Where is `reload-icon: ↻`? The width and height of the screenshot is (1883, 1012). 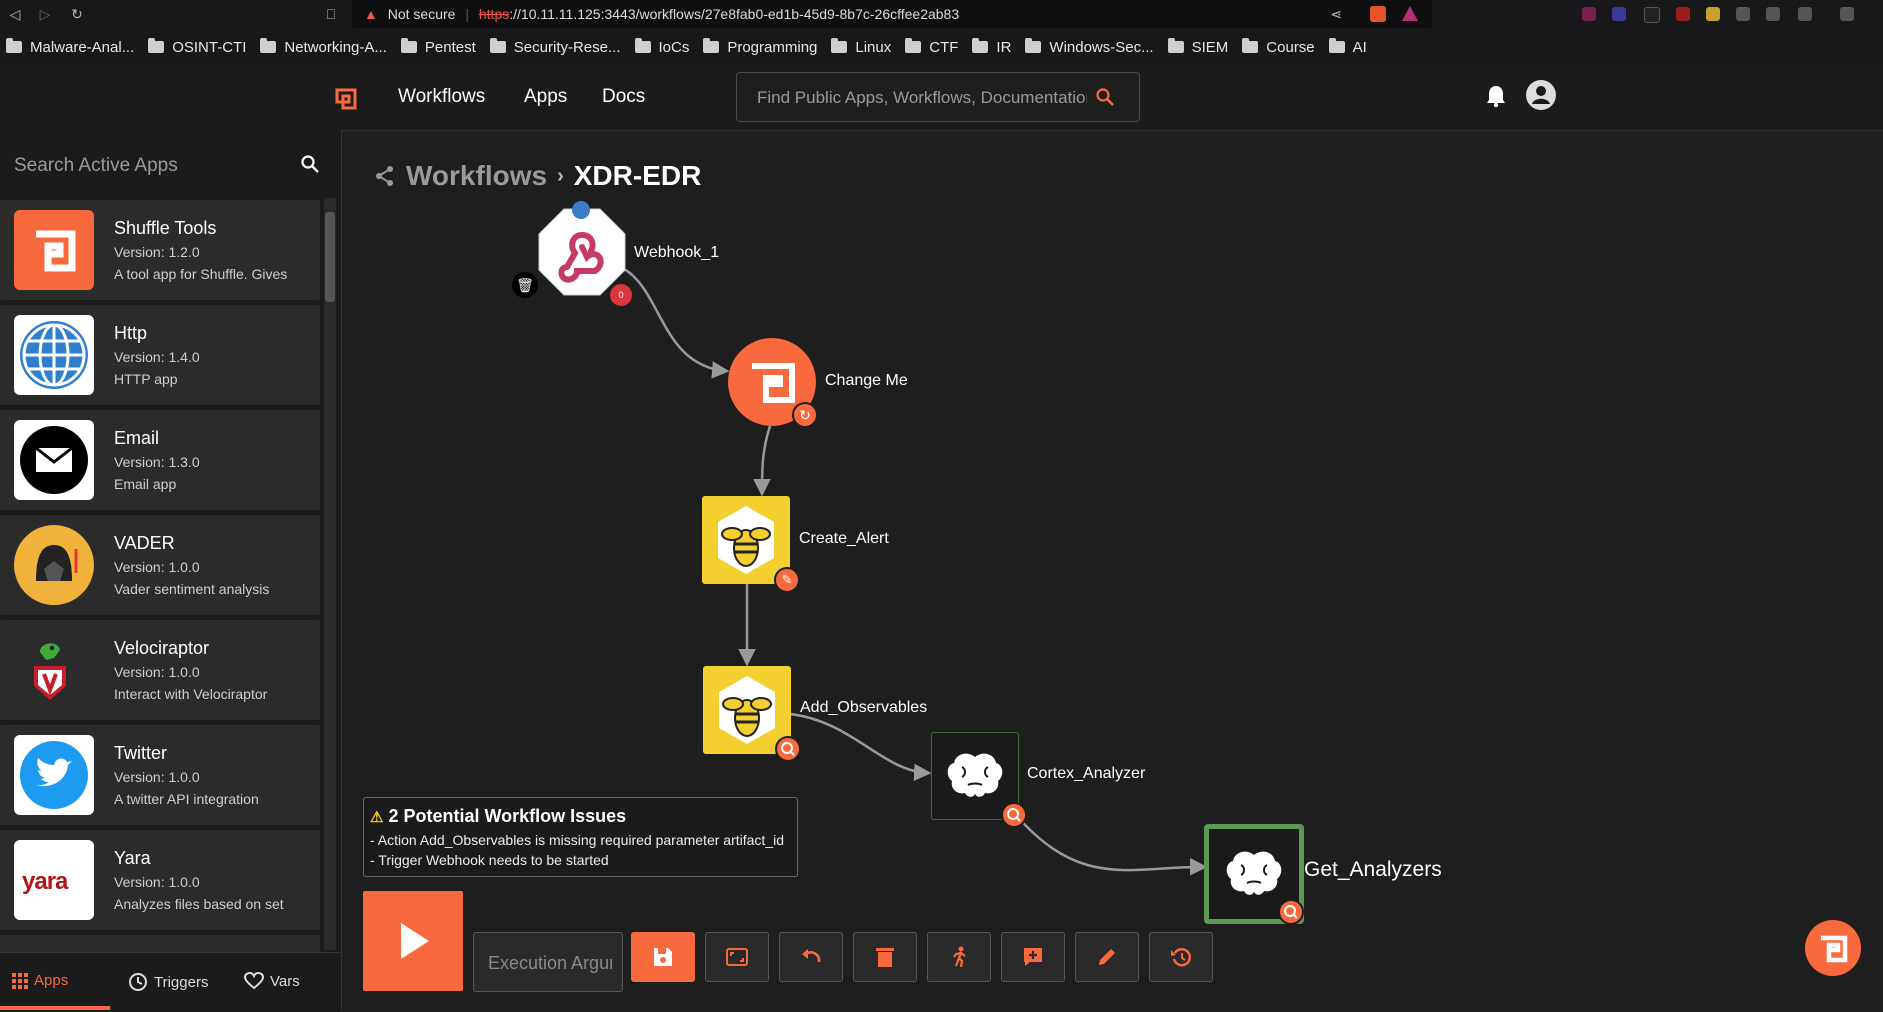
reload-icon: ↻ is located at coordinates (77, 14).